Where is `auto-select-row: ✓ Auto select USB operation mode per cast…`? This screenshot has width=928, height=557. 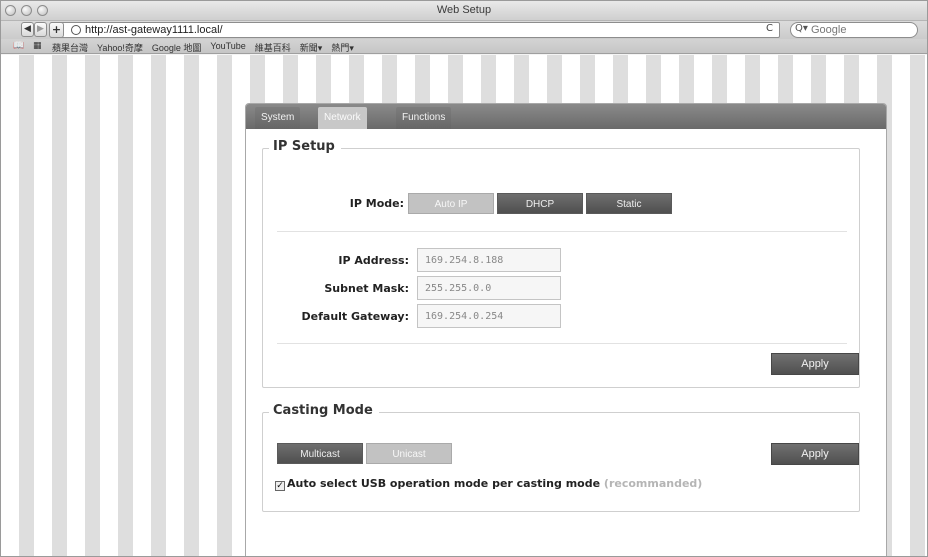
auto-select-row: ✓ Auto select USB operation mode per cast… is located at coordinates (488, 484).